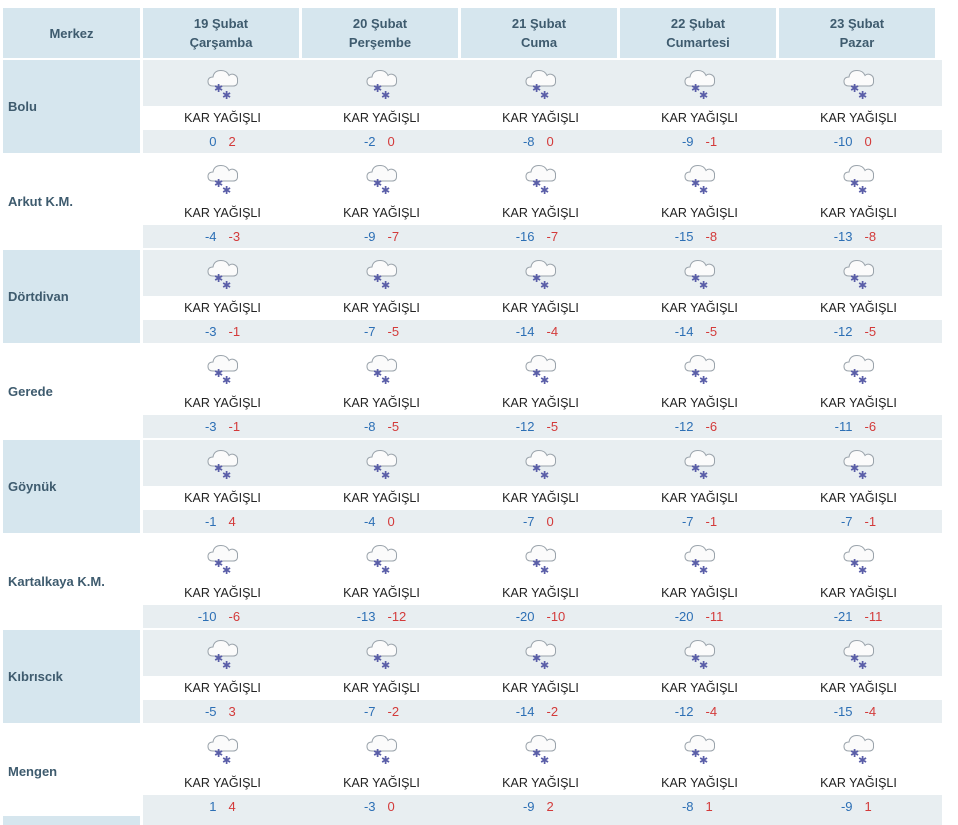 This screenshot has width=958, height=825. I want to click on day-header: 20 Şubat Perşembe, so click(380, 33).